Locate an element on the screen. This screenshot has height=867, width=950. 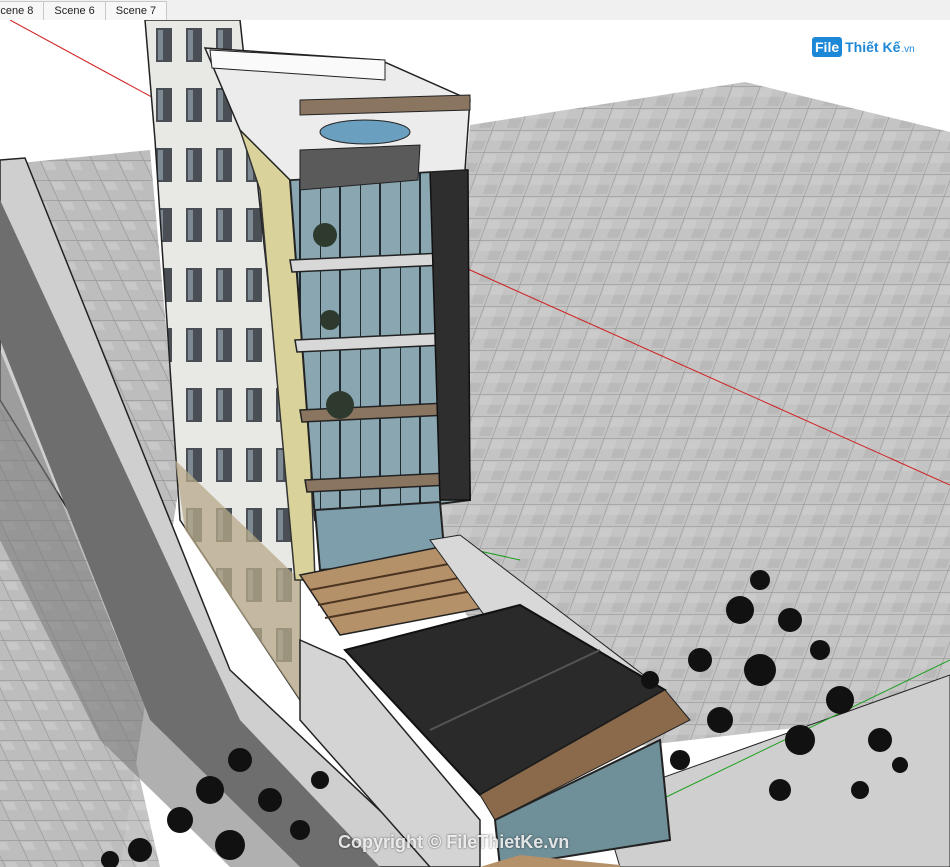
logo-file-badge: File is located at coordinates (827, 47).